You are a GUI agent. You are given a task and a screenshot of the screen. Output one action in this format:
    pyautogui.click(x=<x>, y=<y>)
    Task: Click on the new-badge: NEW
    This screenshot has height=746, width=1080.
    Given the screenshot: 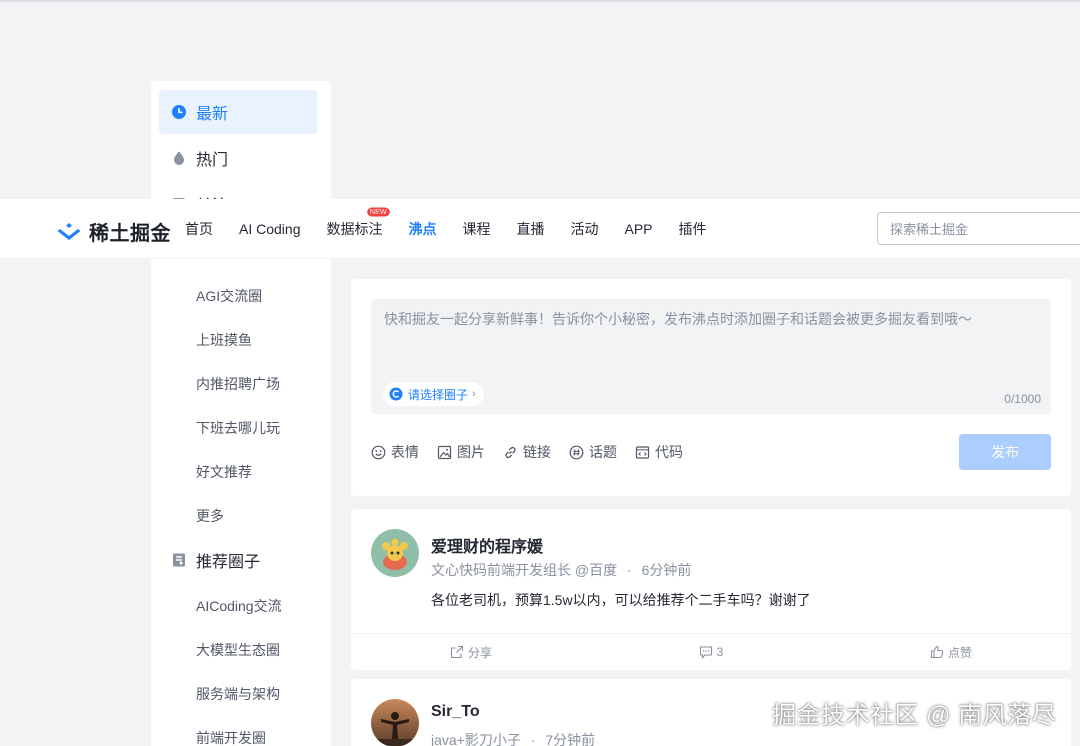 What is the action you would take?
    pyautogui.click(x=378, y=212)
    